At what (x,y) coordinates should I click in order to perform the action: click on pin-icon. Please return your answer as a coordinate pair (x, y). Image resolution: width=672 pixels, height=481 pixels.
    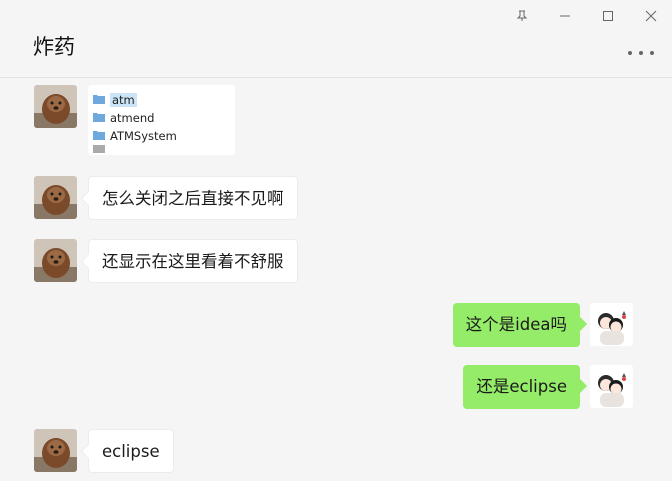
    Looking at the image, I should click on (521, 15).